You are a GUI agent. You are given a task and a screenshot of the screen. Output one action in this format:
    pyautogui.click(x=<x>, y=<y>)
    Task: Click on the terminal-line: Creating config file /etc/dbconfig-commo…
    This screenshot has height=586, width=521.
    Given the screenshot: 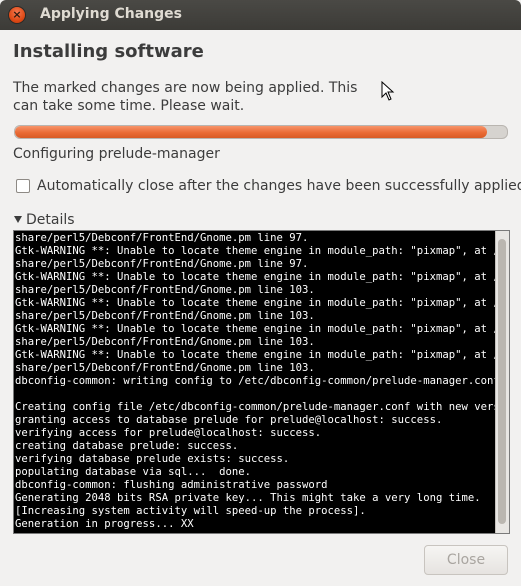 What is the action you would take?
    pyautogui.click(x=262, y=407)
    